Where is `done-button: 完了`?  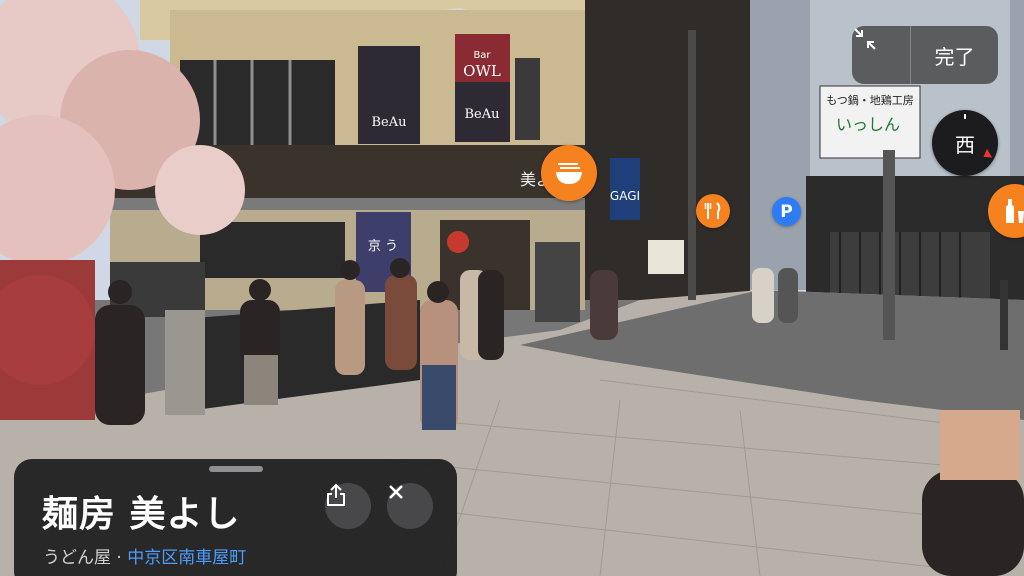 done-button: 完了 is located at coordinates (954, 55).